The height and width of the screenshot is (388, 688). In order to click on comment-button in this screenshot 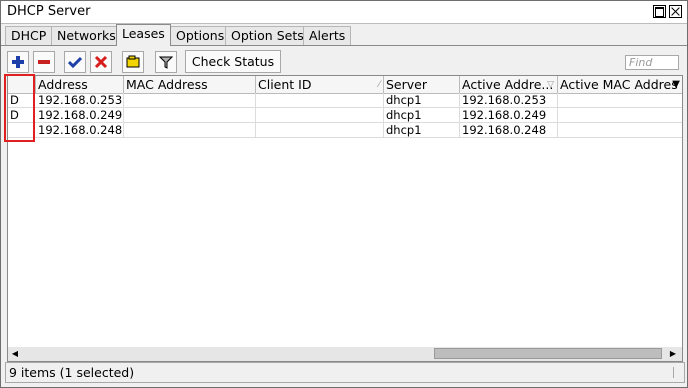, I will do `click(133, 62)`.